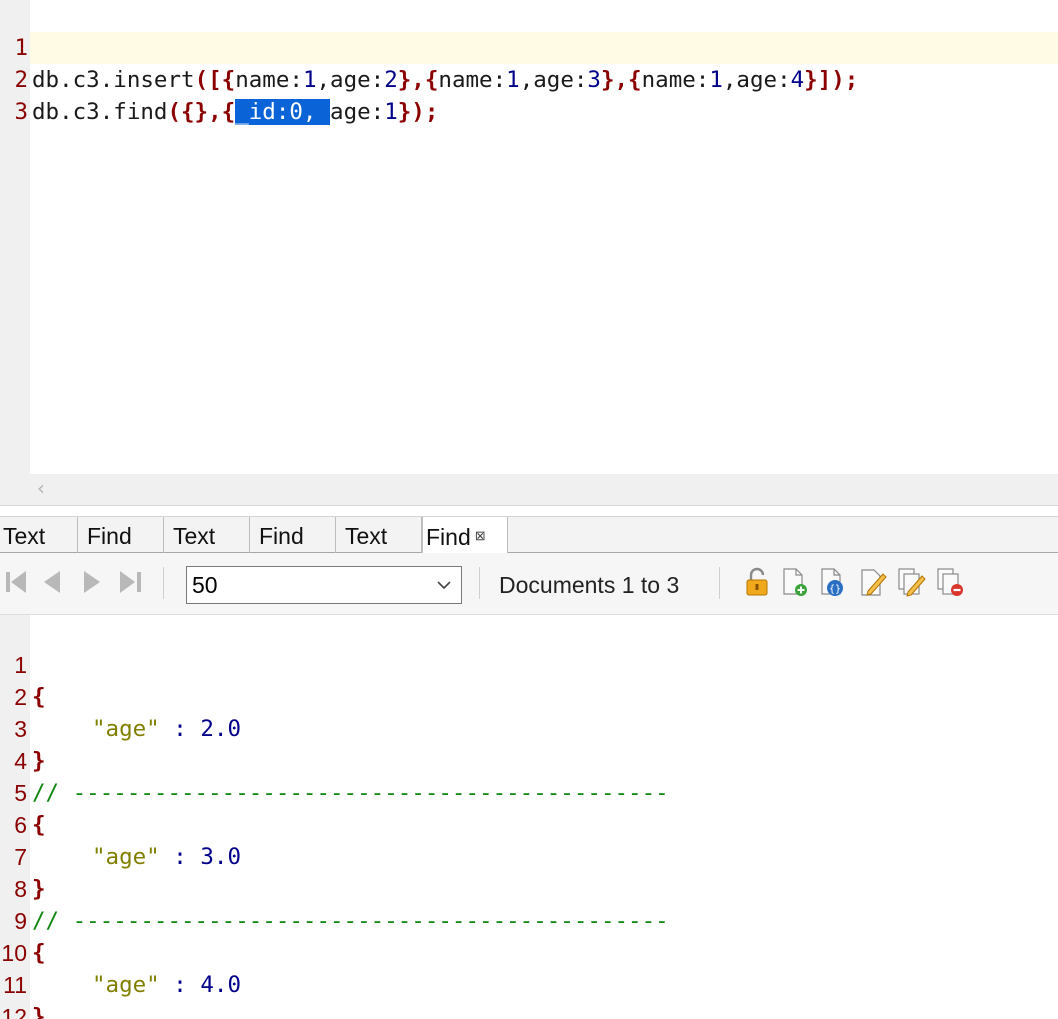 The image size is (1058, 1019). I want to click on editor-line-3: 3, so click(529, 94).